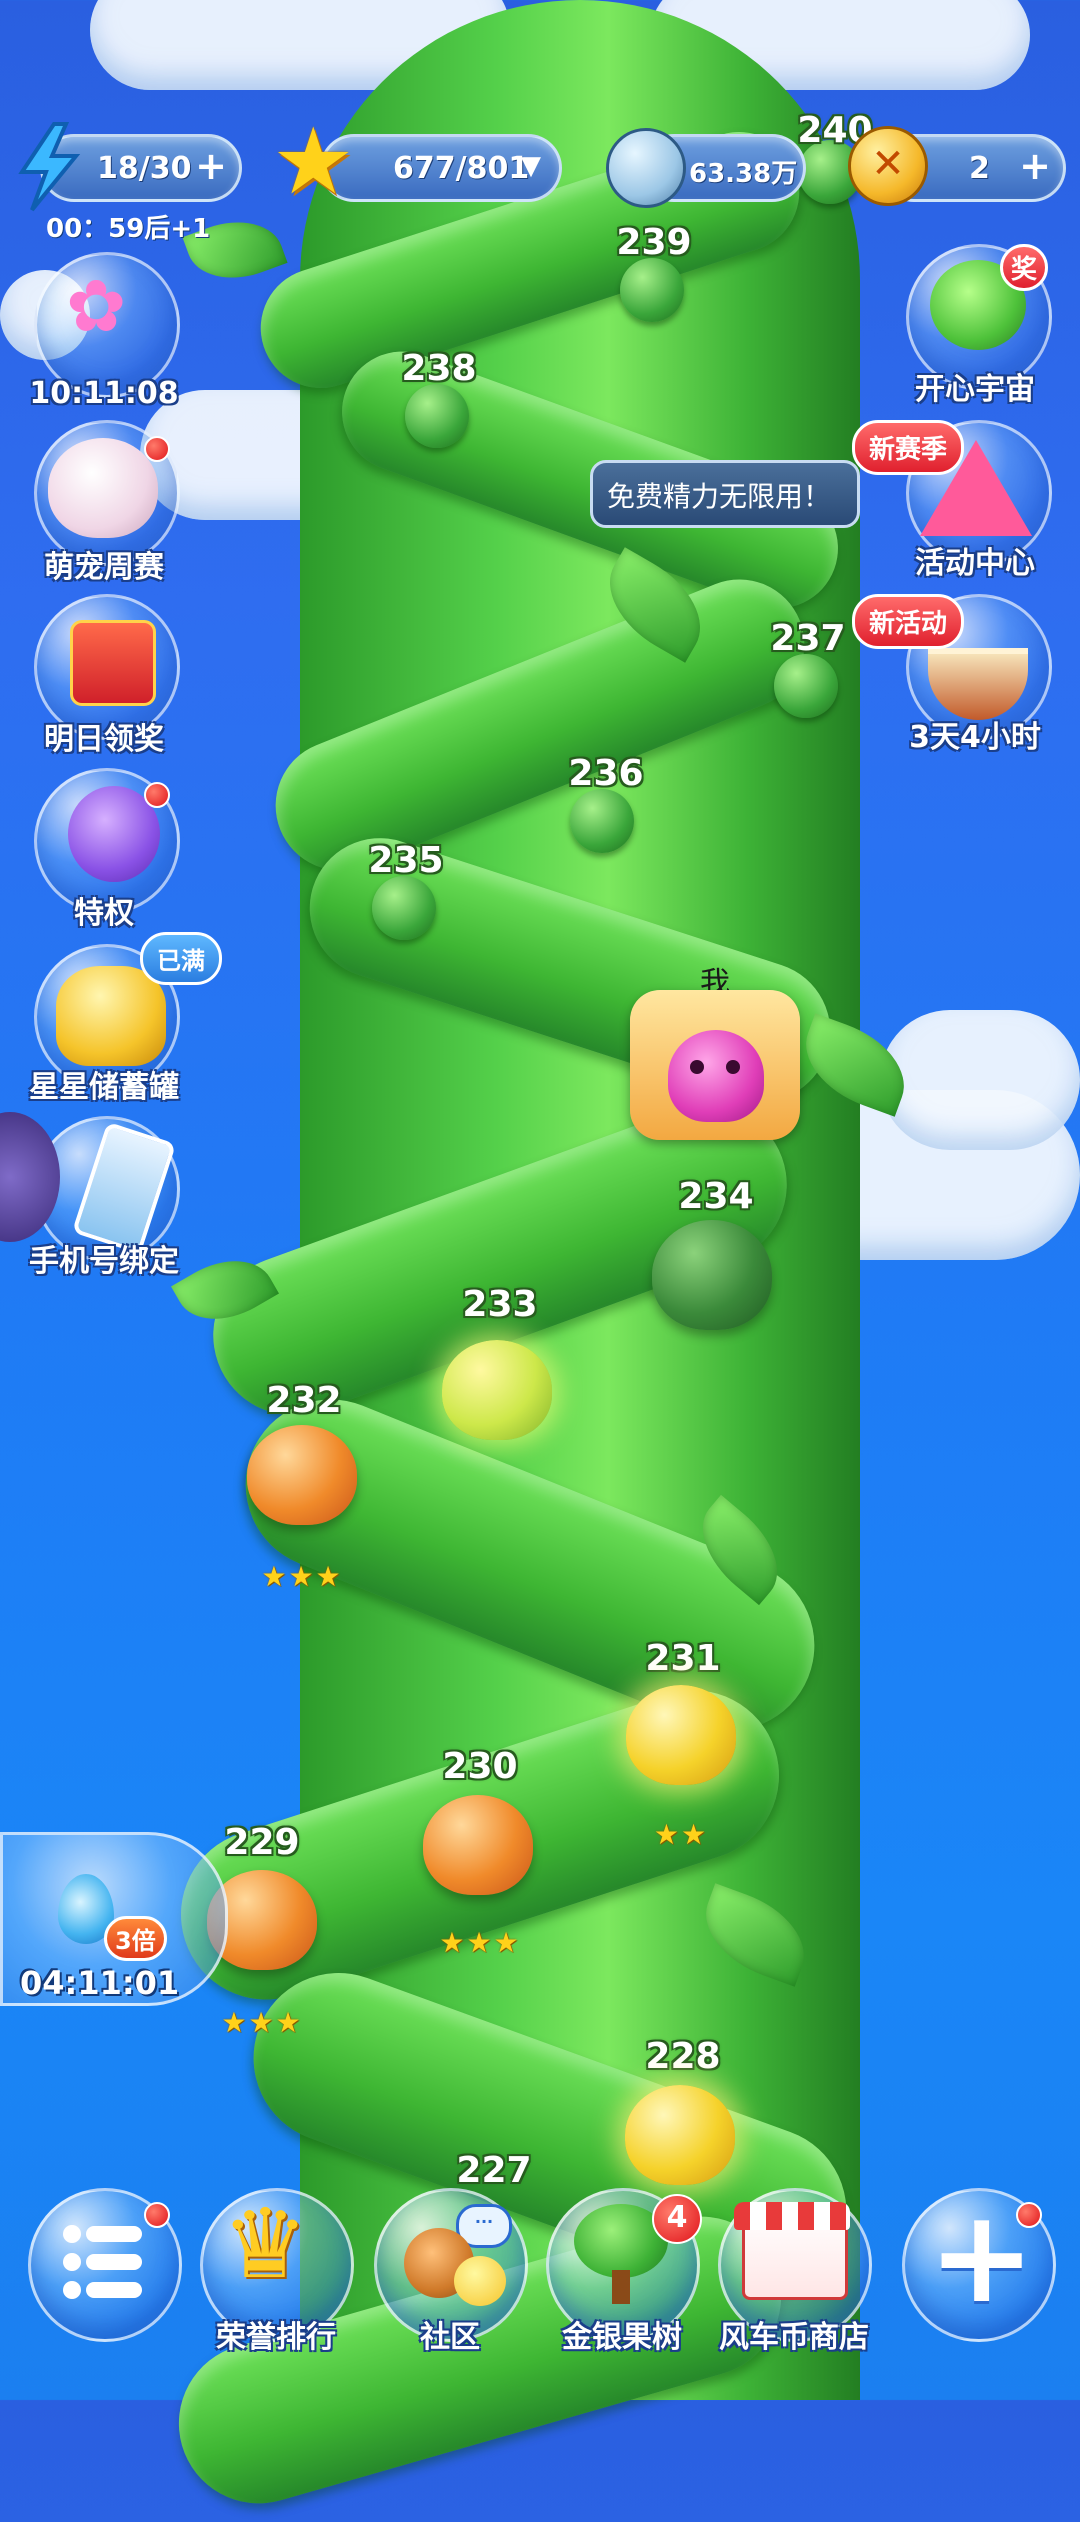 The height and width of the screenshot is (2522, 1080). What do you see at coordinates (480, 2281) in the screenshot?
I see `chick-icon` at bounding box center [480, 2281].